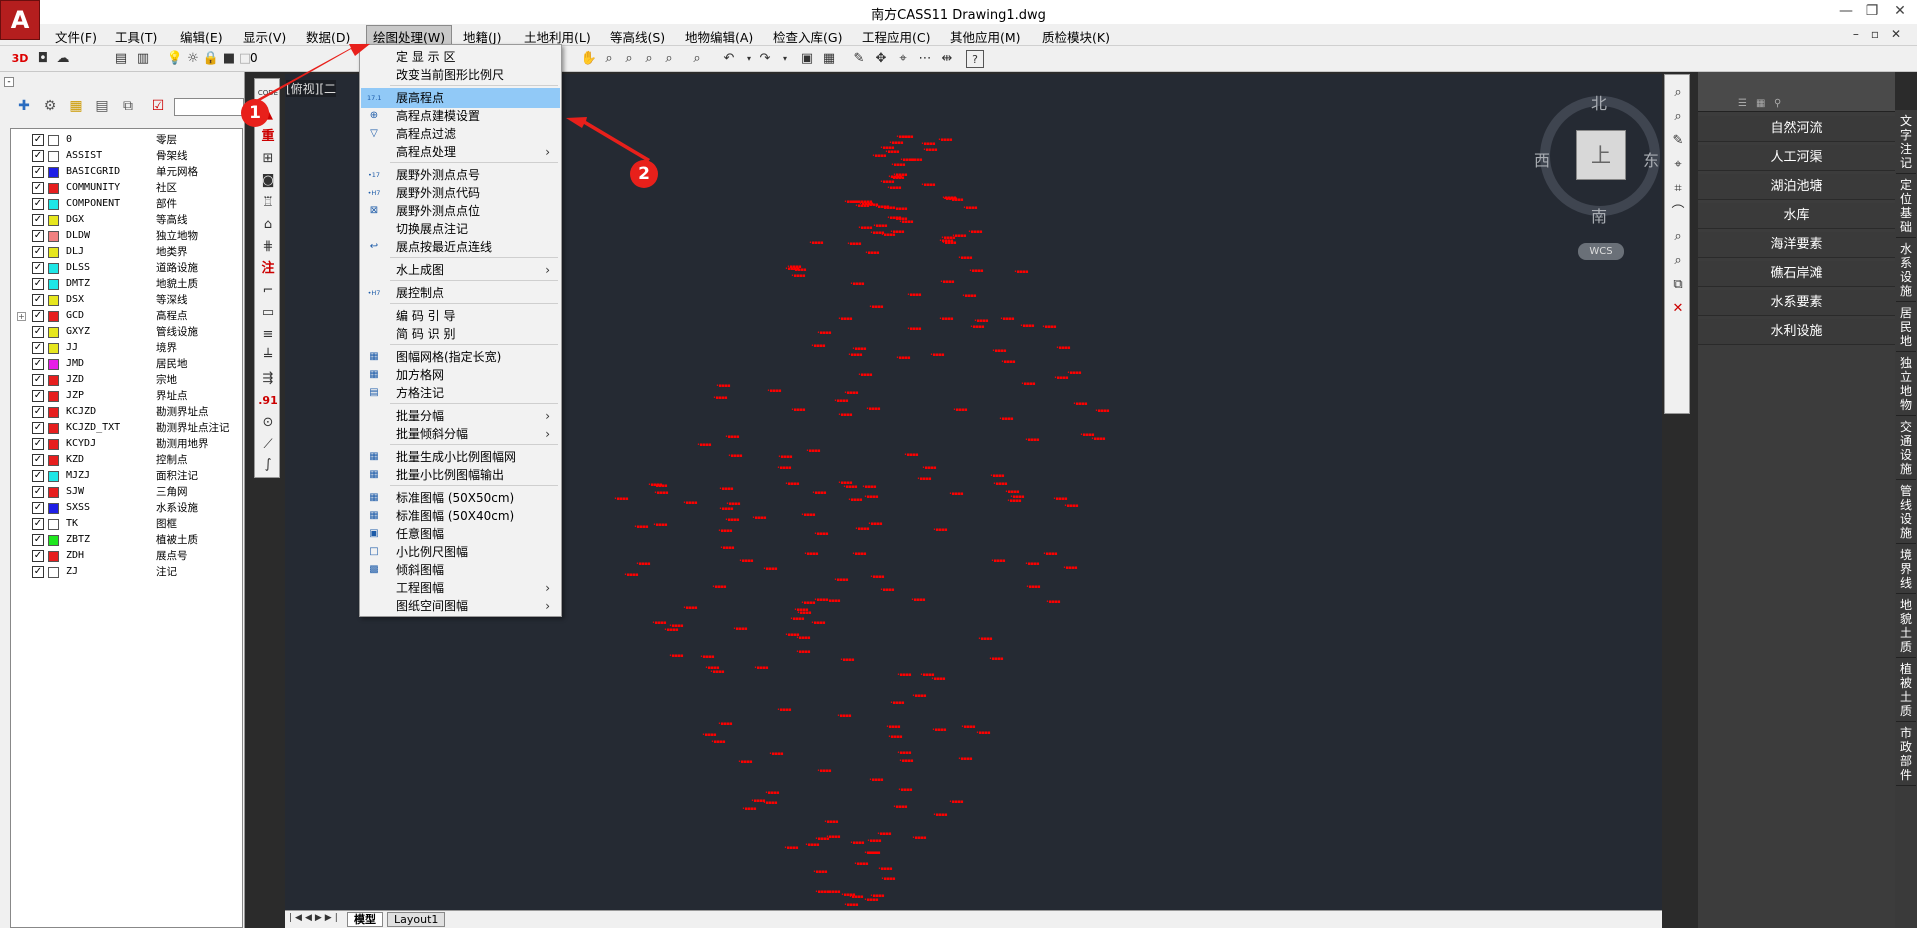 The height and width of the screenshot is (928, 1917). I want to click on layer-copy2-icon: ⧉, so click(1678, 285).